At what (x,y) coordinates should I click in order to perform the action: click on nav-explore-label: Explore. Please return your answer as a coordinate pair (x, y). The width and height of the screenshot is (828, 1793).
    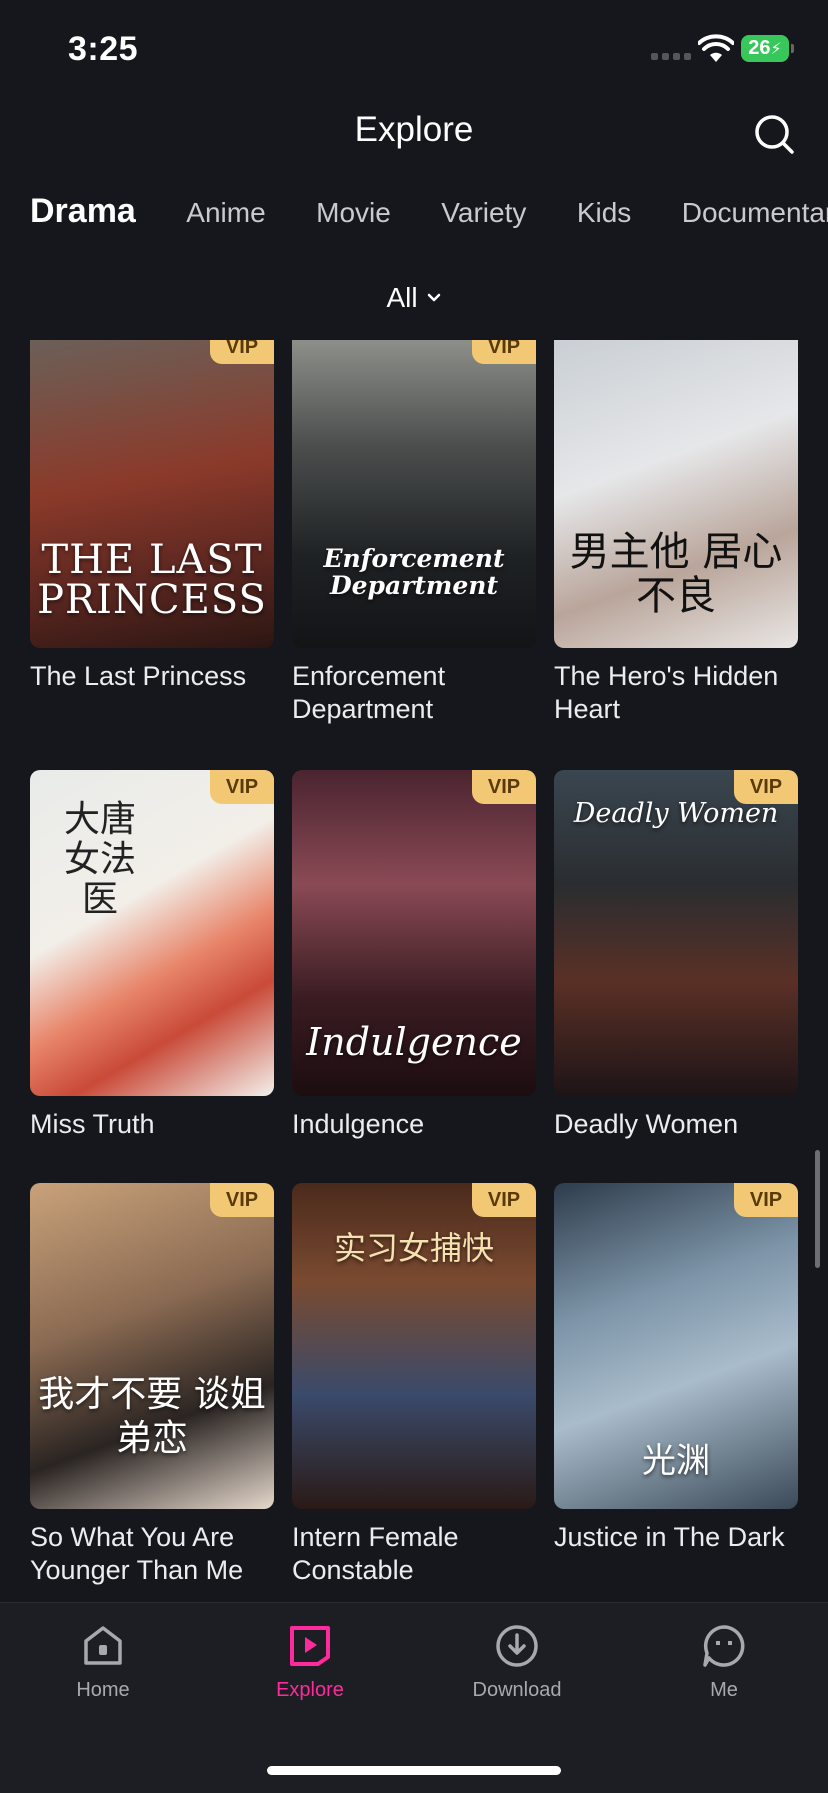
    Looking at the image, I should click on (310, 1690).